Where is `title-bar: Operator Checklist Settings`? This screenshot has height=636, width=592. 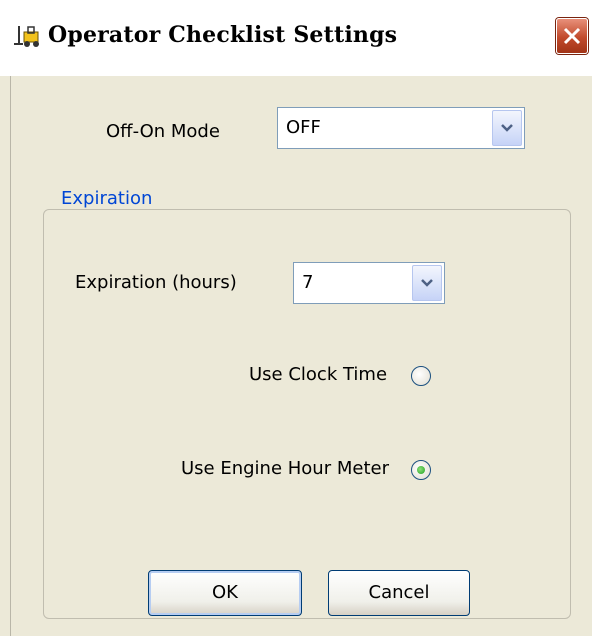
title-bar: Operator Checklist Settings is located at coordinates (296, 38).